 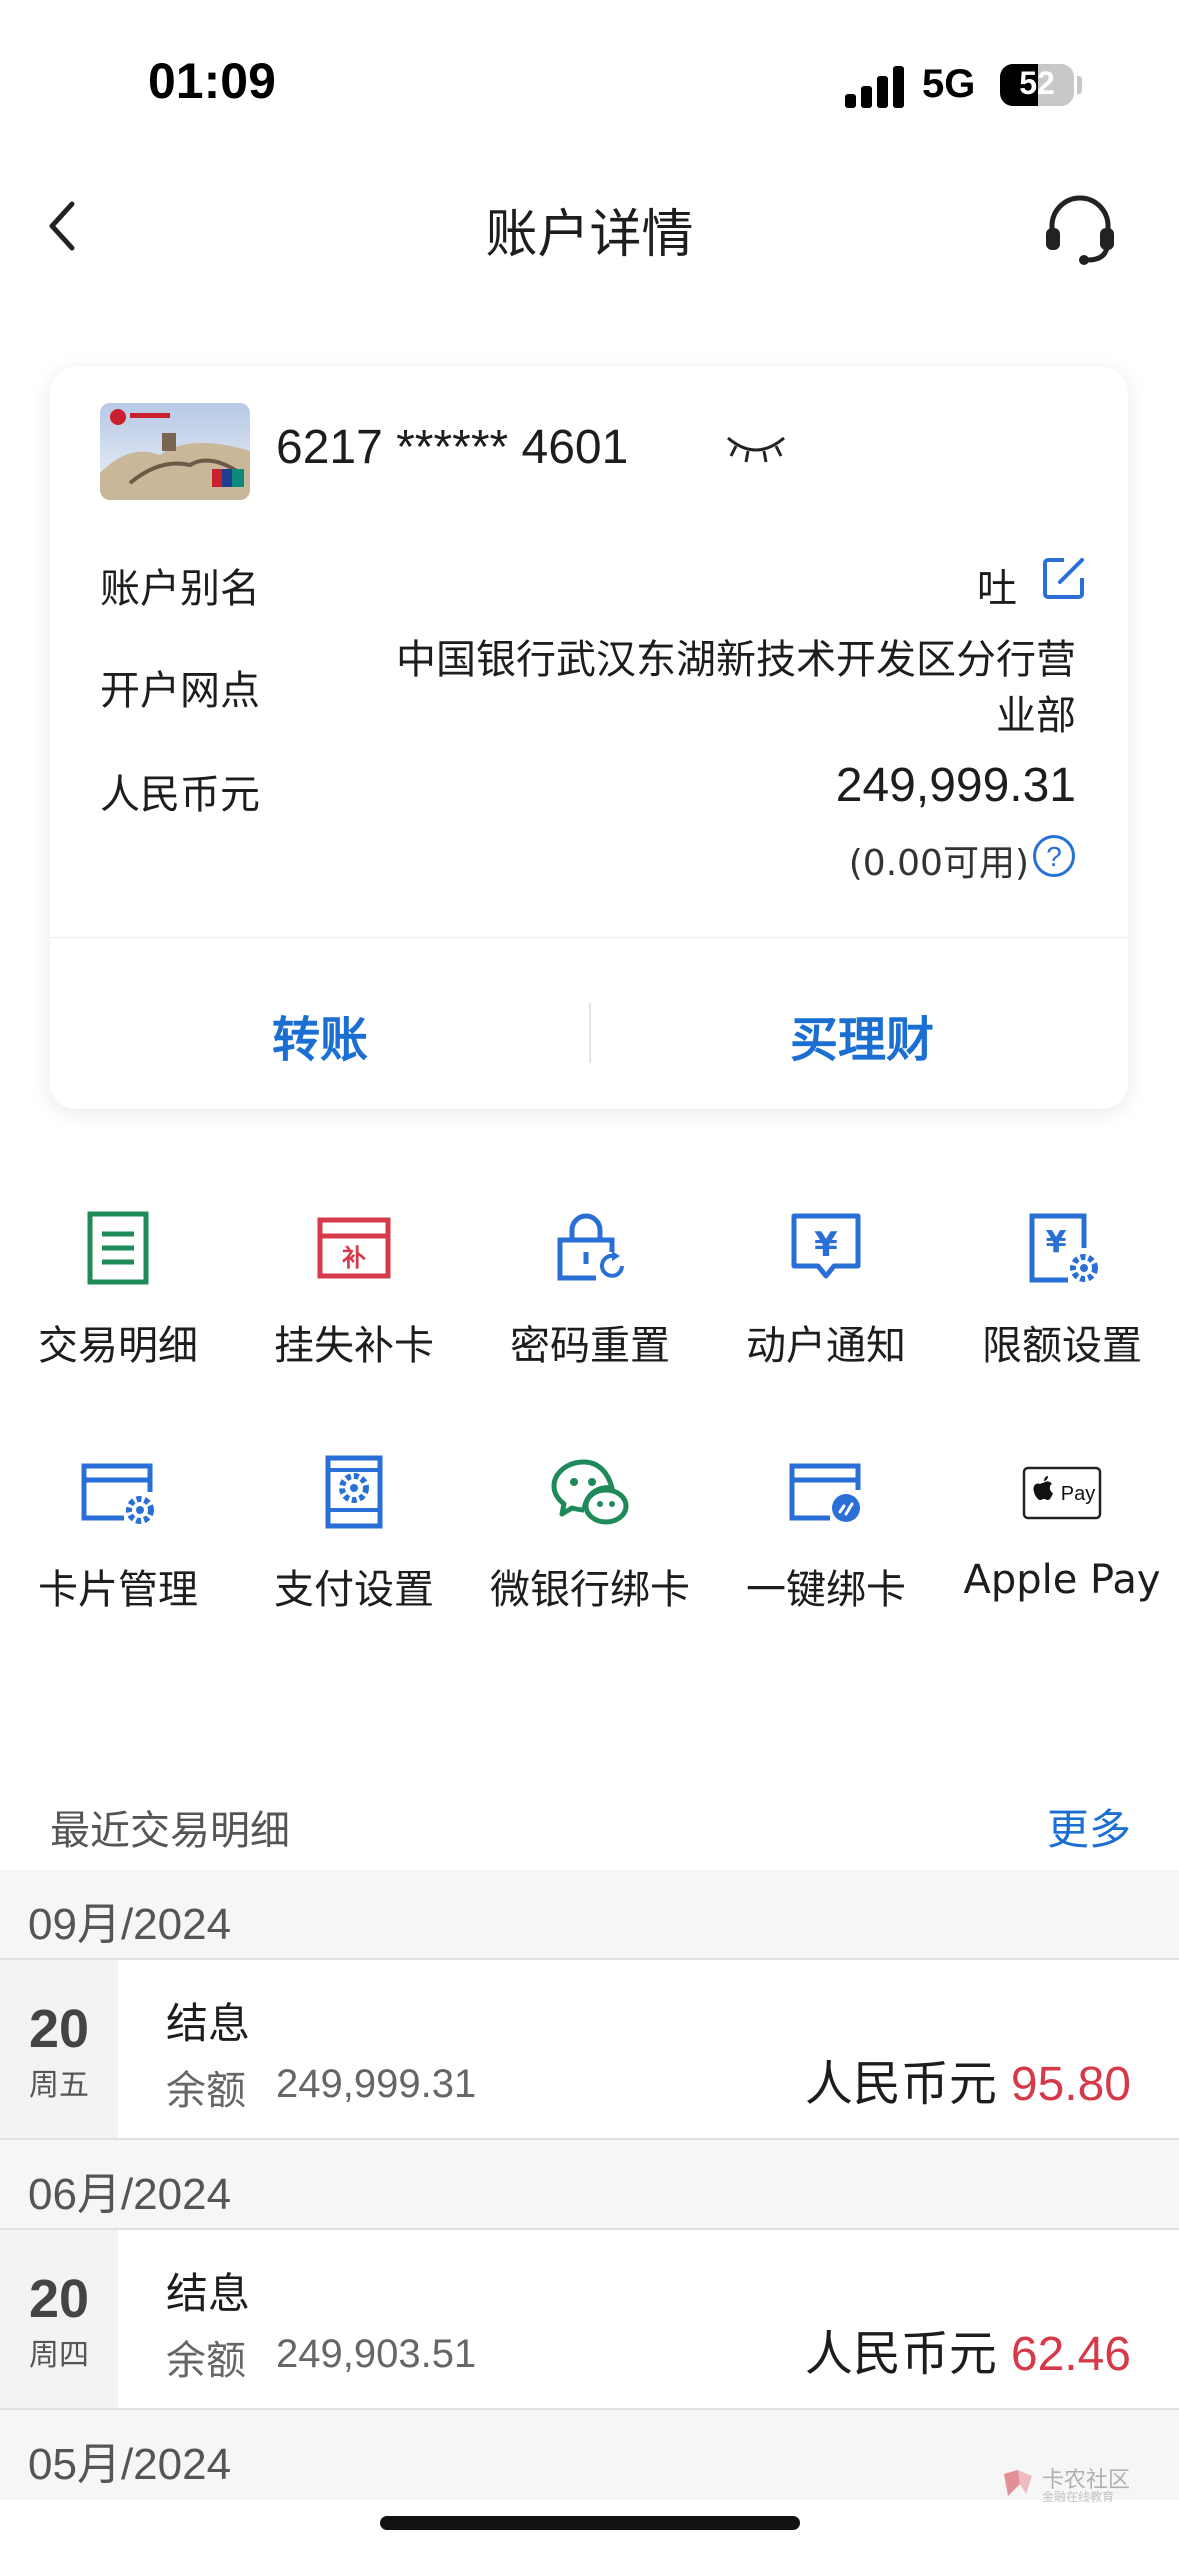 What do you see at coordinates (118, 1289) in the screenshot?
I see `transaction-details-button: 交易明细` at bounding box center [118, 1289].